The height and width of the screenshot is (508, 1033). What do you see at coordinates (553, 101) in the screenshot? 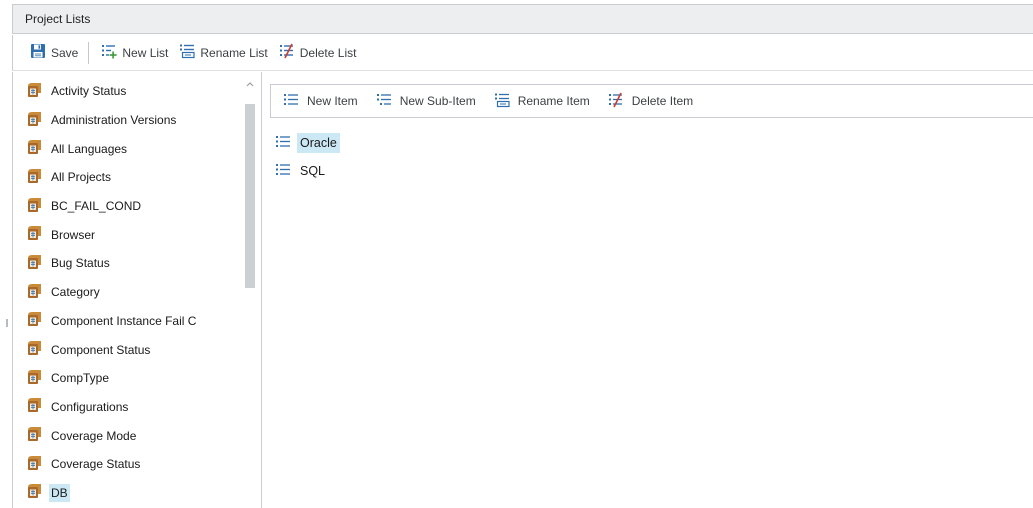
I see `rename-item-label: Rename Item` at bounding box center [553, 101].